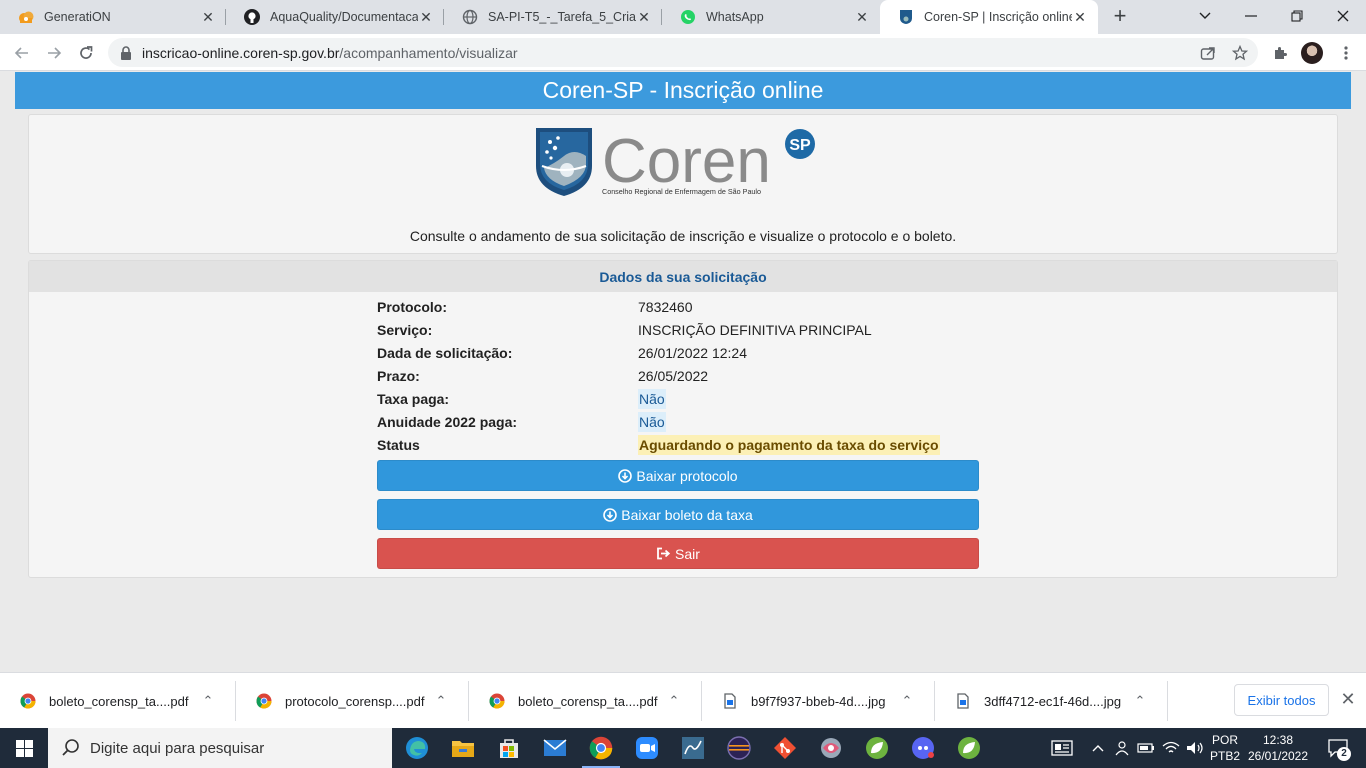  Describe the element at coordinates (785, 748) in the screenshot. I see `git-icon` at that location.